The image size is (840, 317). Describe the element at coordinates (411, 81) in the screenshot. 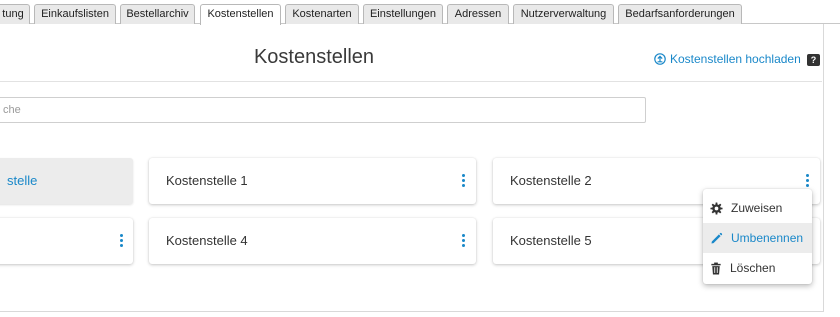

I see `title-divider` at that location.